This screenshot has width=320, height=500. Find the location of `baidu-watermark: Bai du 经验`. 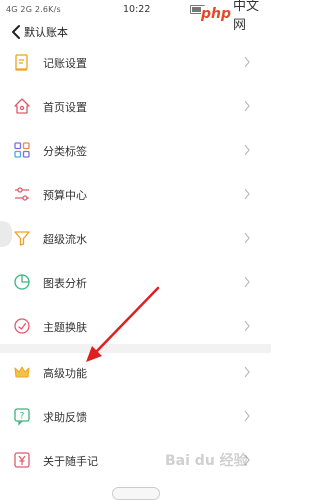

baidu-watermark: Bai du 经验 is located at coordinates (206, 461).